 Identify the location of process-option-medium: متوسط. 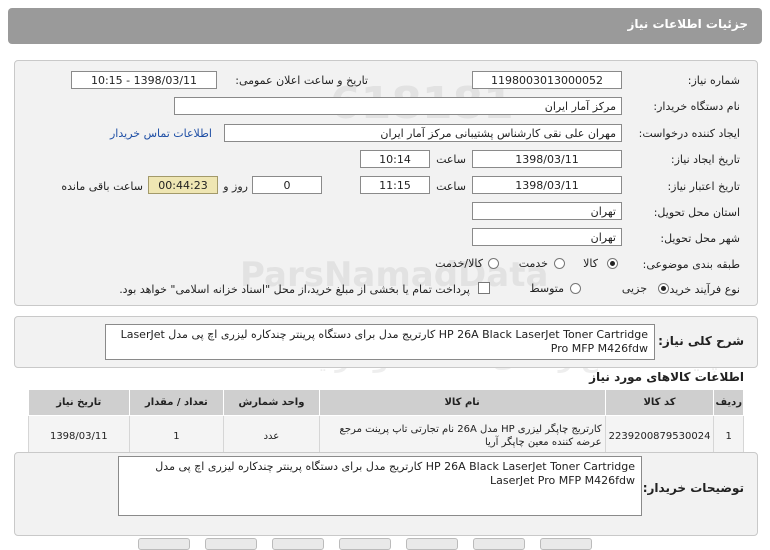
(546, 288).